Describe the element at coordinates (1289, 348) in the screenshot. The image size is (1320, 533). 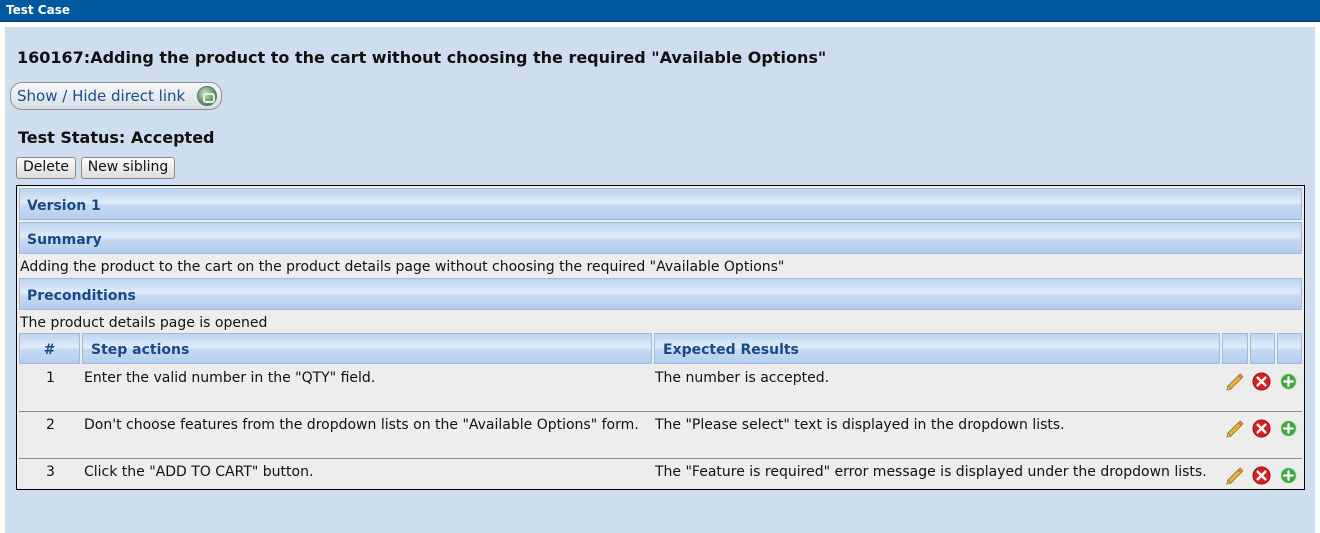
I see `column-header-add` at that location.